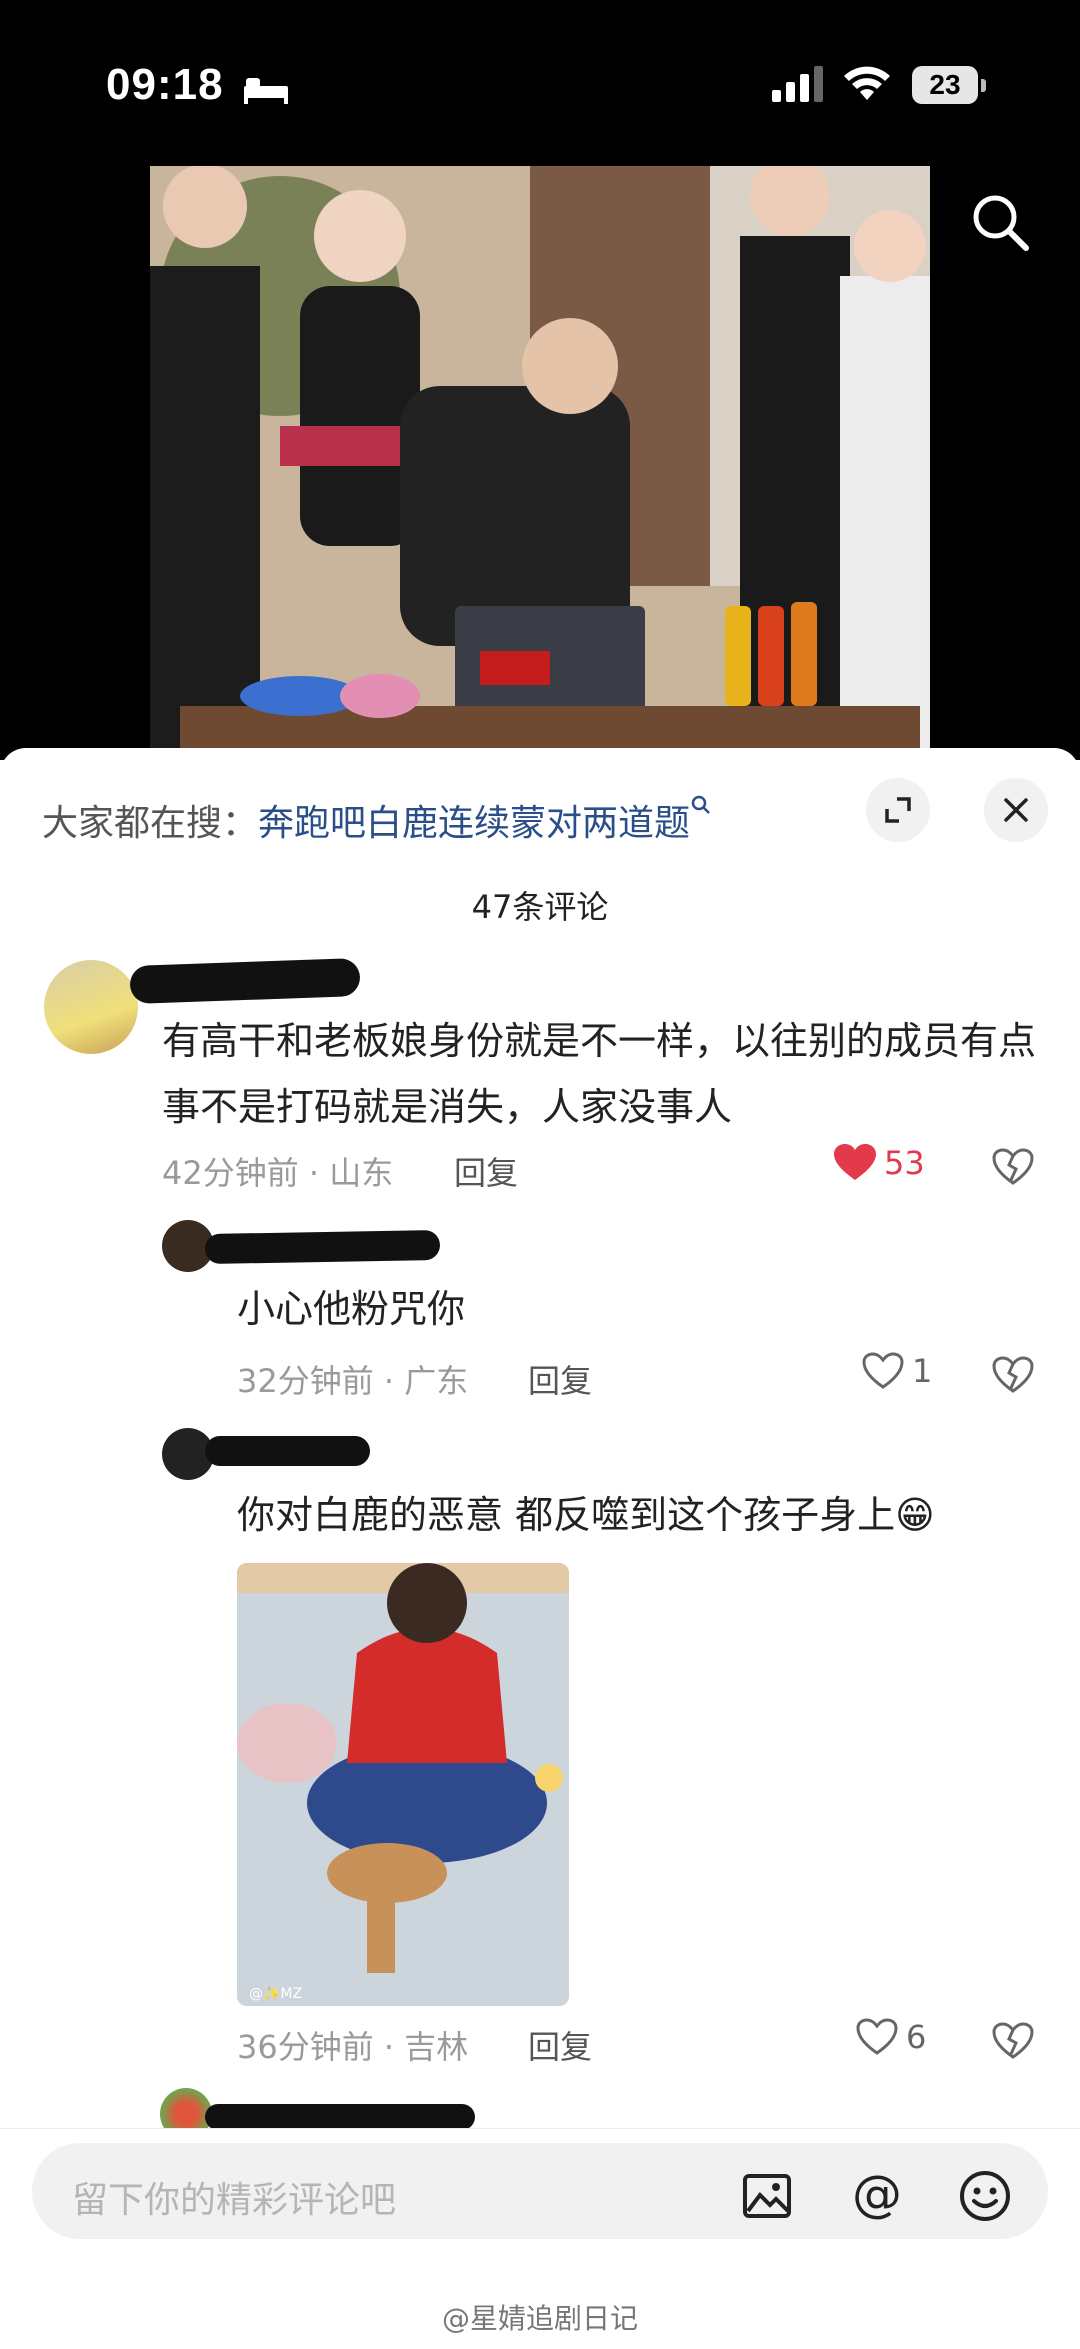 This screenshot has height=2349, width=1080. I want to click on comment-input-placeholder: 留下你的精彩评论吧, so click(234, 2200).